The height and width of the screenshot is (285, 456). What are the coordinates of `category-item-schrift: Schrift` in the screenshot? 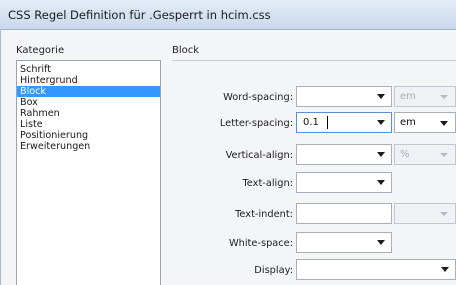 It's located at (88, 69).